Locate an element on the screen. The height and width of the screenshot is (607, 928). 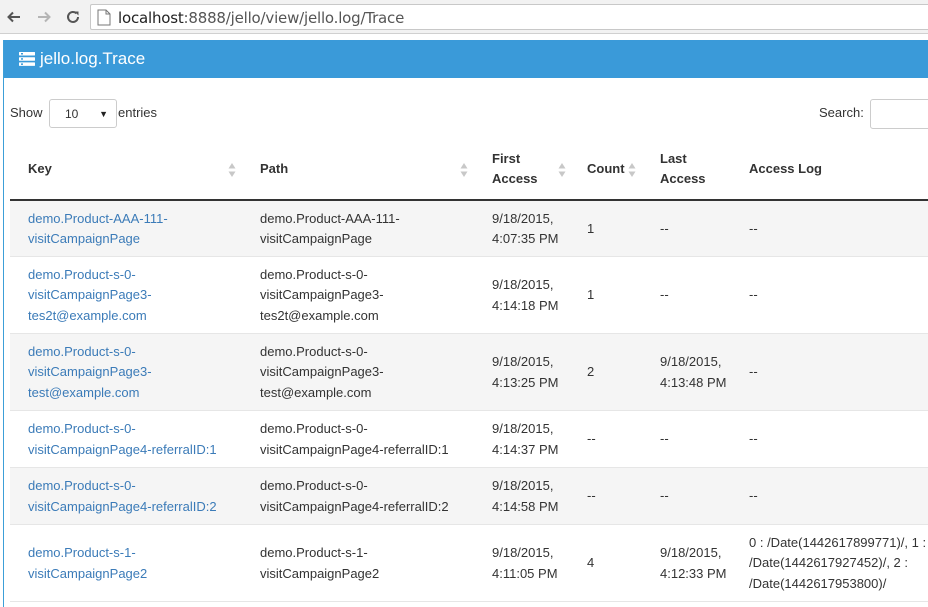
col-first-access-header: First Access is located at coordinates (539, 169).